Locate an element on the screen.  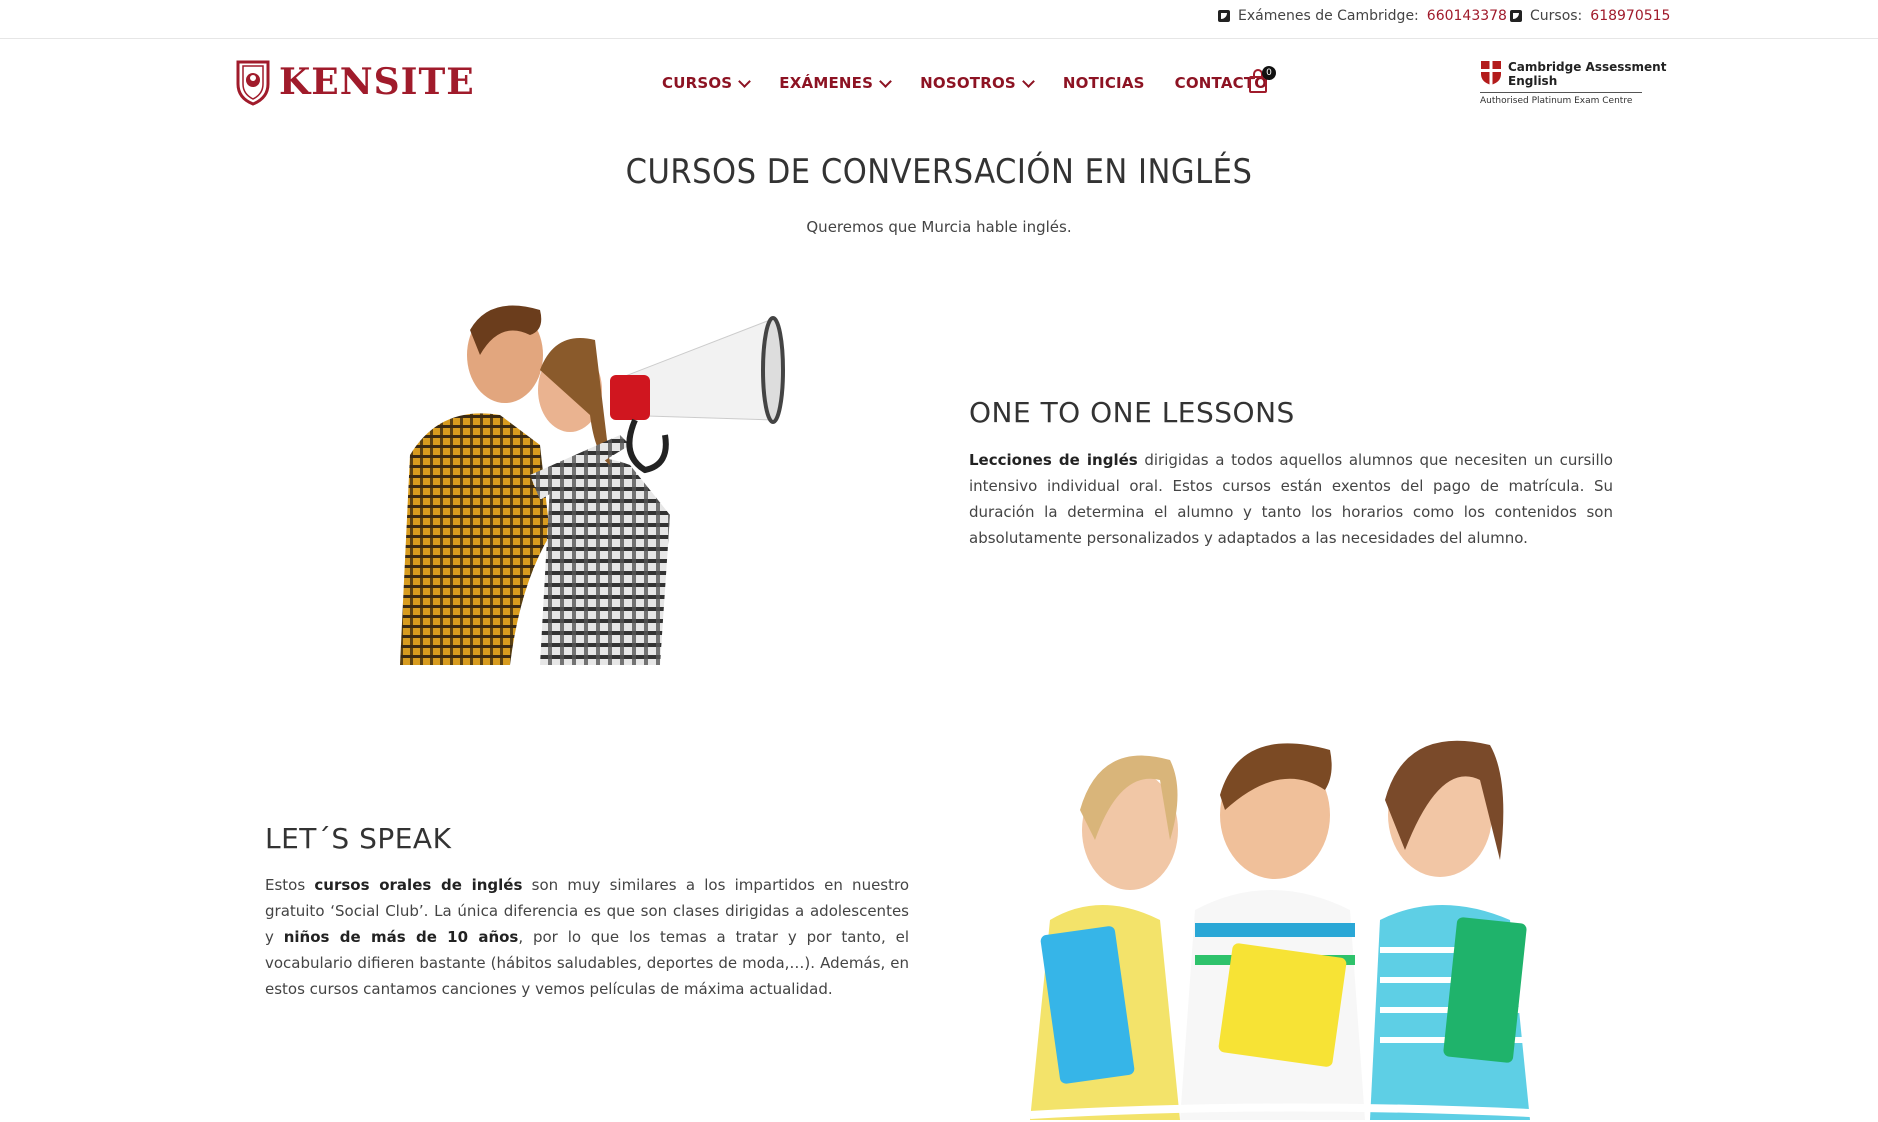
cambridge-line2: English is located at coordinates (1533, 81).